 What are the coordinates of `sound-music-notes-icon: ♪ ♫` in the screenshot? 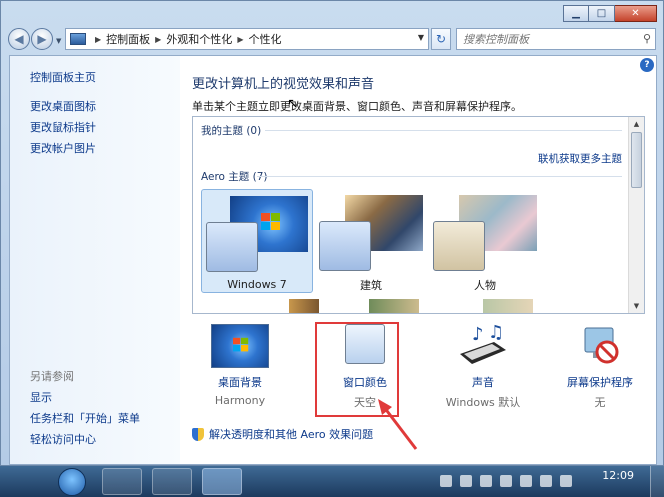 It's located at (483, 345).